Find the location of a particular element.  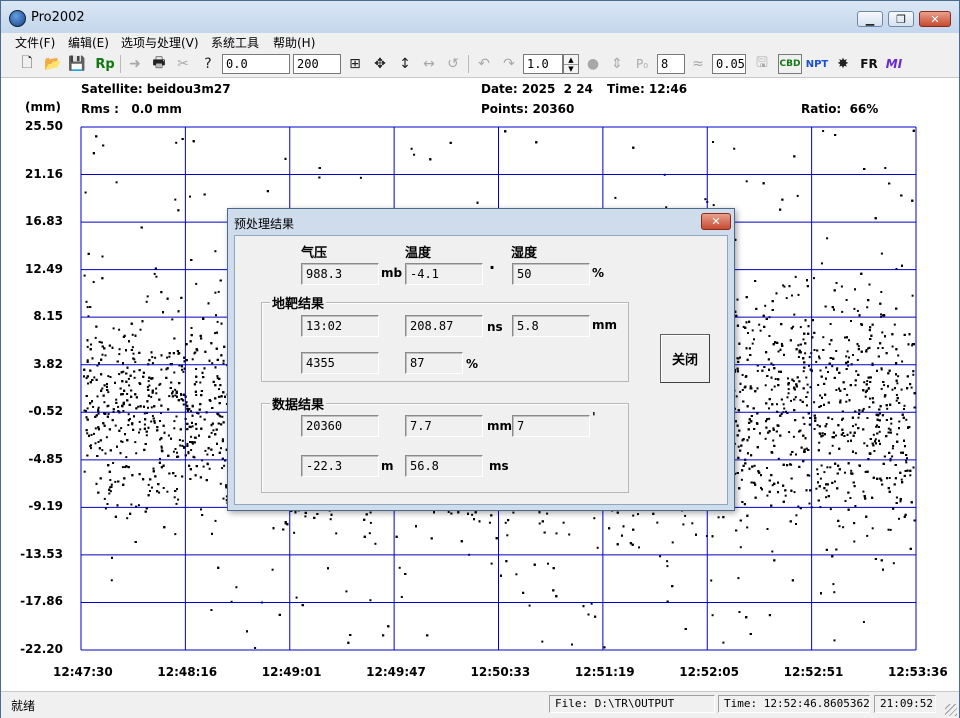

toolbar-field-order: 8 is located at coordinates (671, 64).